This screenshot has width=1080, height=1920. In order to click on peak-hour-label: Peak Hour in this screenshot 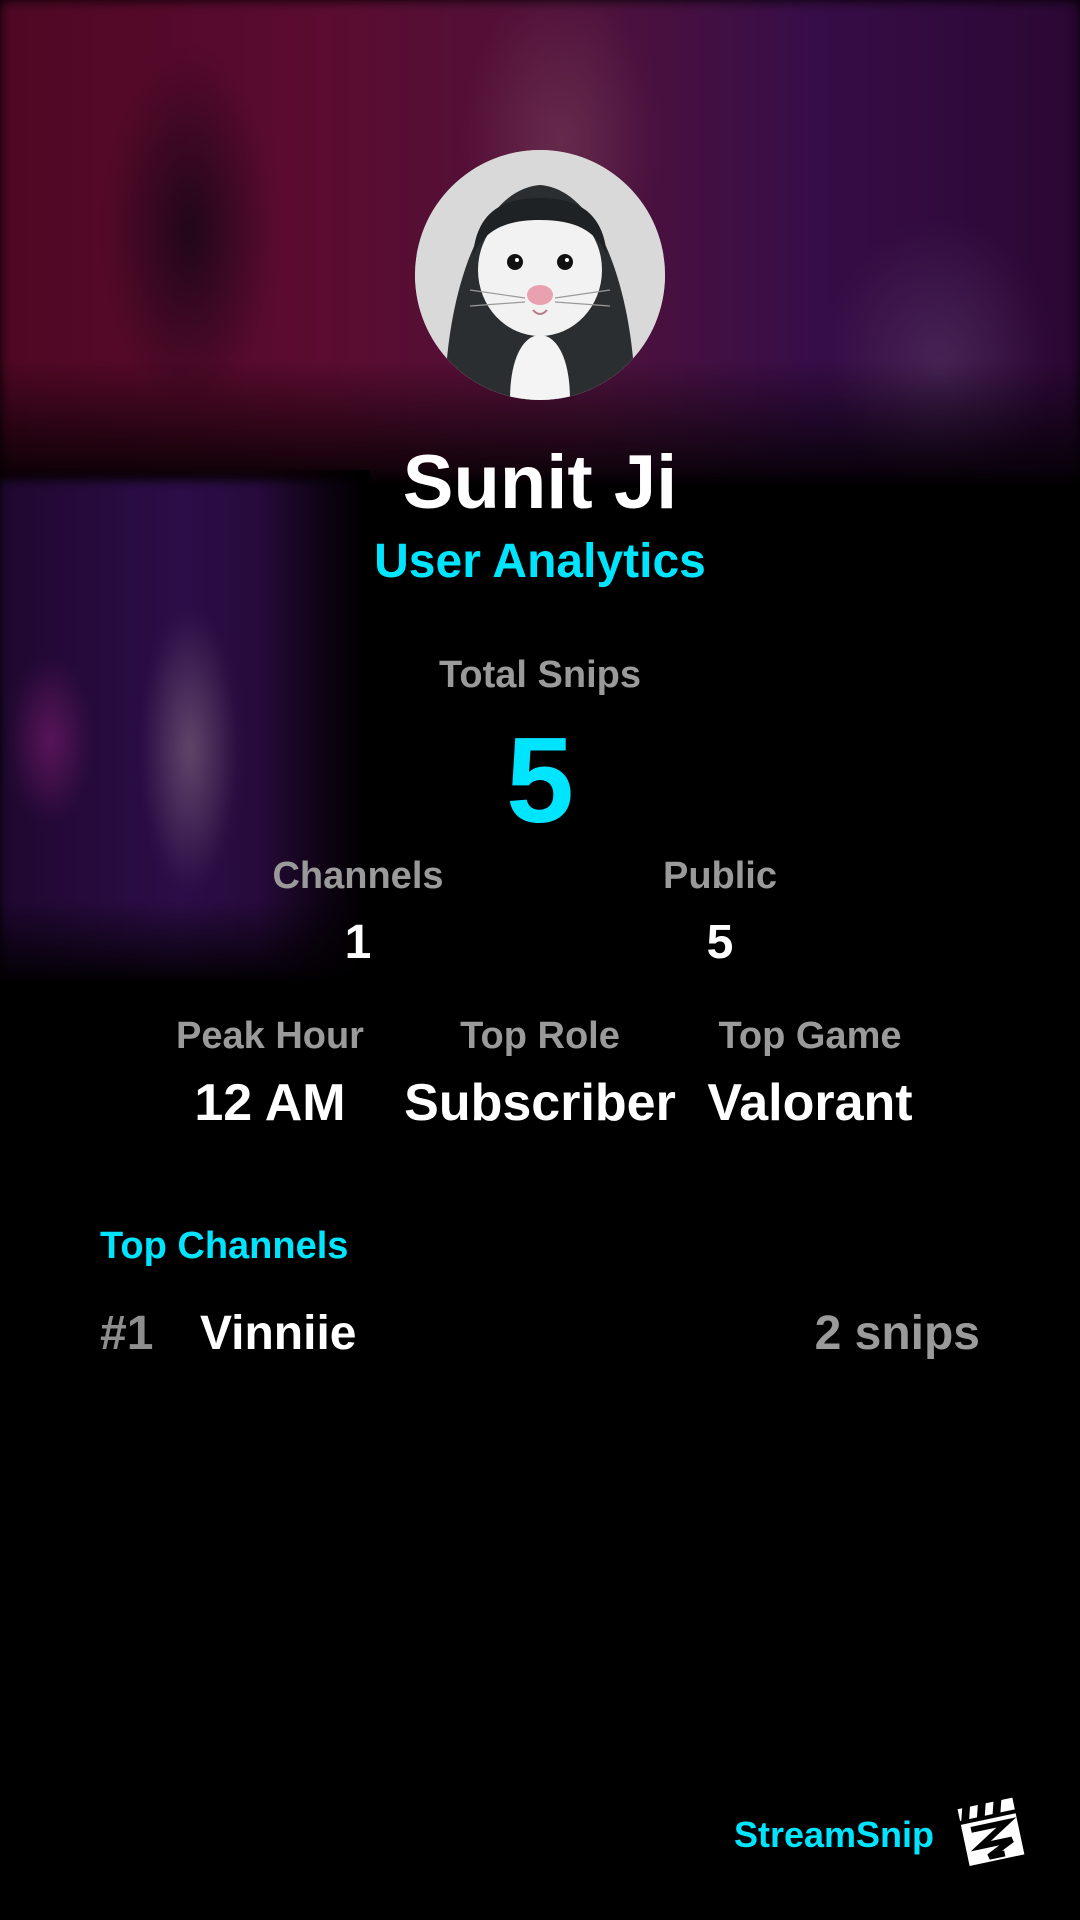, I will do `click(270, 1036)`.